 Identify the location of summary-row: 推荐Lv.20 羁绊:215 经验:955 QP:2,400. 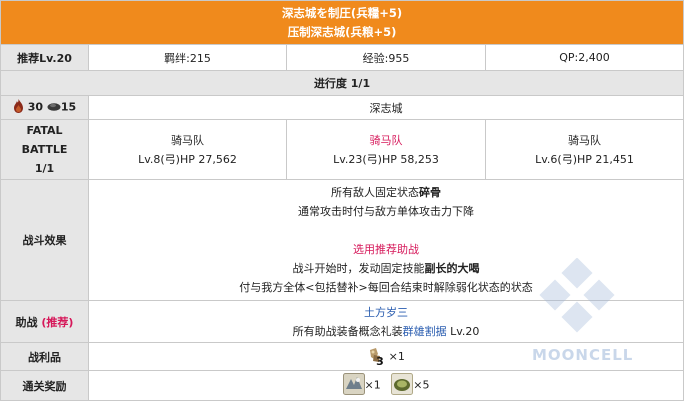
(342, 57).